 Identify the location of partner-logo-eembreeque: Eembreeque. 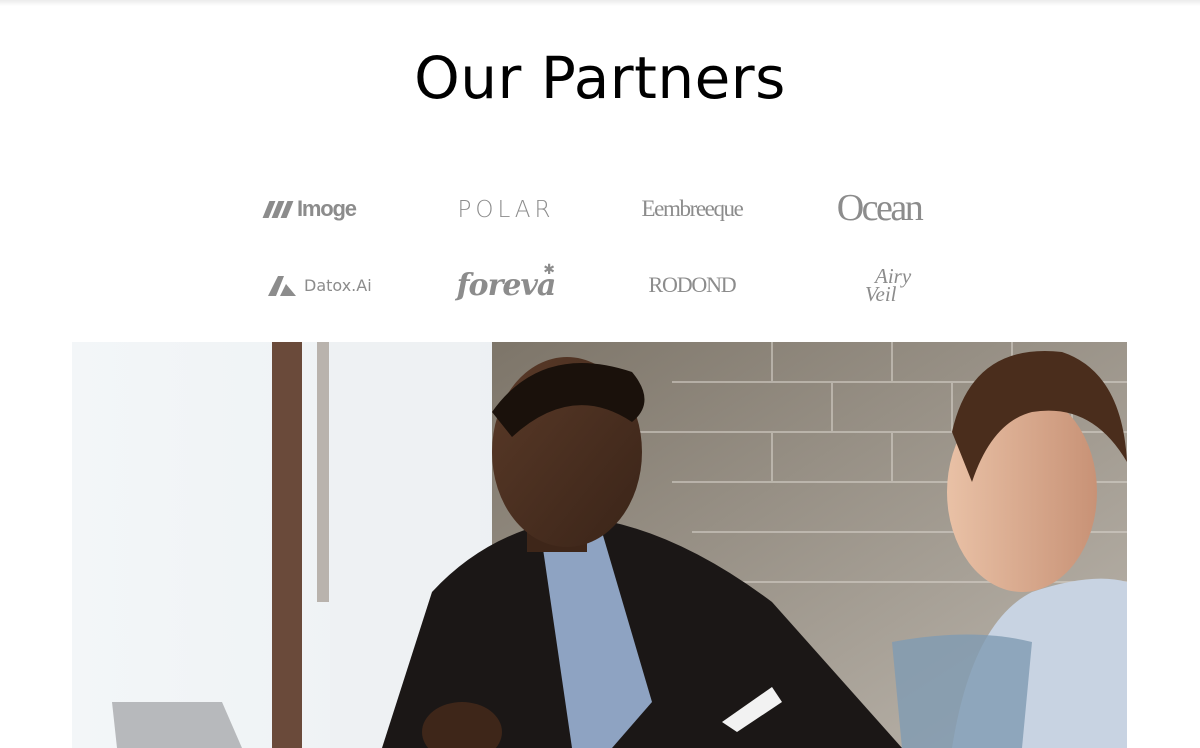
(692, 209).